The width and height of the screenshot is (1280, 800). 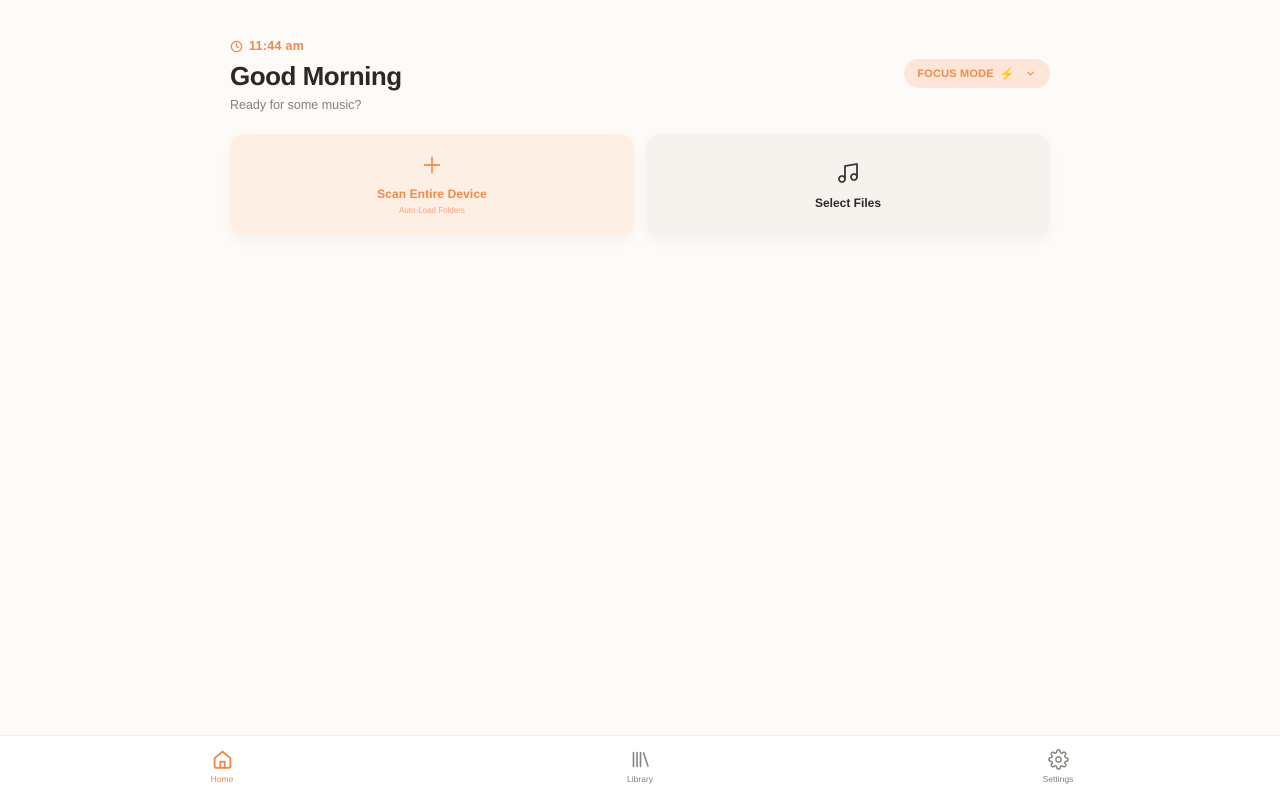 What do you see at coordinates (432, 194) in the screenshot?
I see `scan-device-title: Scan Entire Device` at bounding box center [432, 194].